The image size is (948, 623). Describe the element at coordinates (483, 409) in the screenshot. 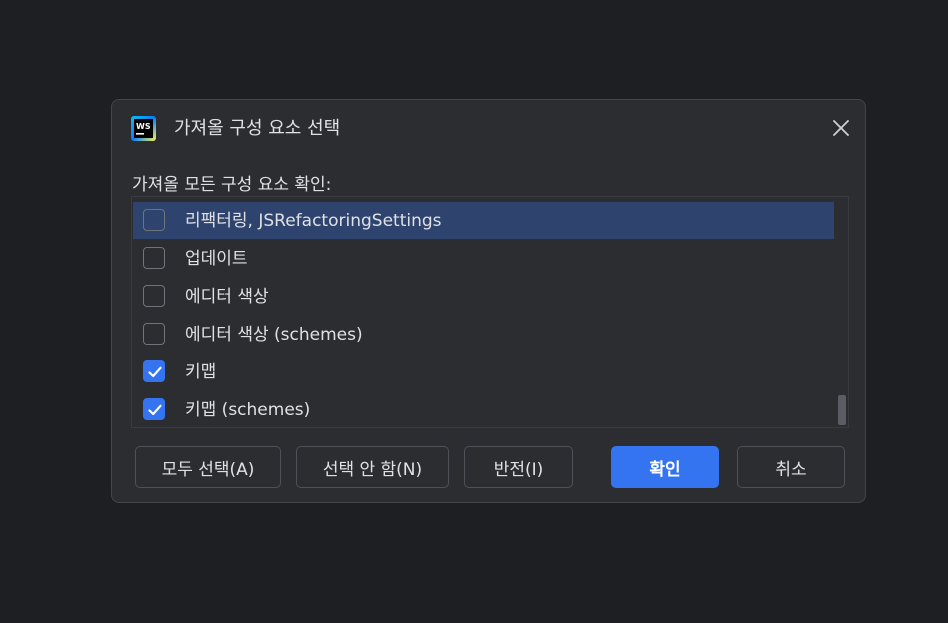

I see `component-row-keymap-schemes: 키맵 (schemes)` at that location.